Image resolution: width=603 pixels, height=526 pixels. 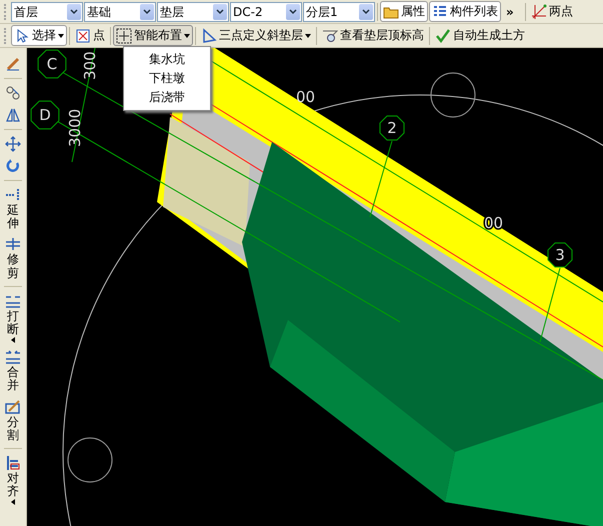 What do you see at coordinates (510, 11) in the screenshot?
I see `overflow-chevron: »` at bounding box center [510, 11].